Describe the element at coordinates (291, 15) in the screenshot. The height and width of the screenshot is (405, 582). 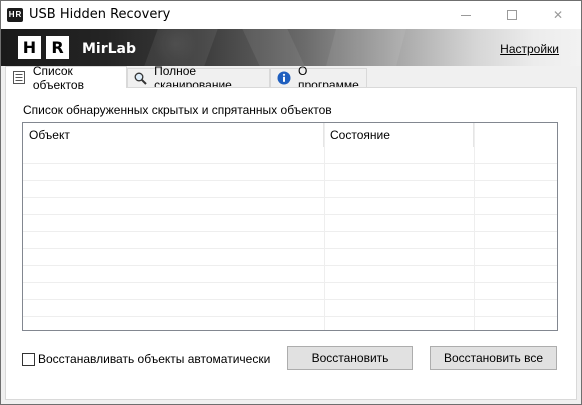
I see `title-bar: H R USB Hidden Recovery ✕` at that location.